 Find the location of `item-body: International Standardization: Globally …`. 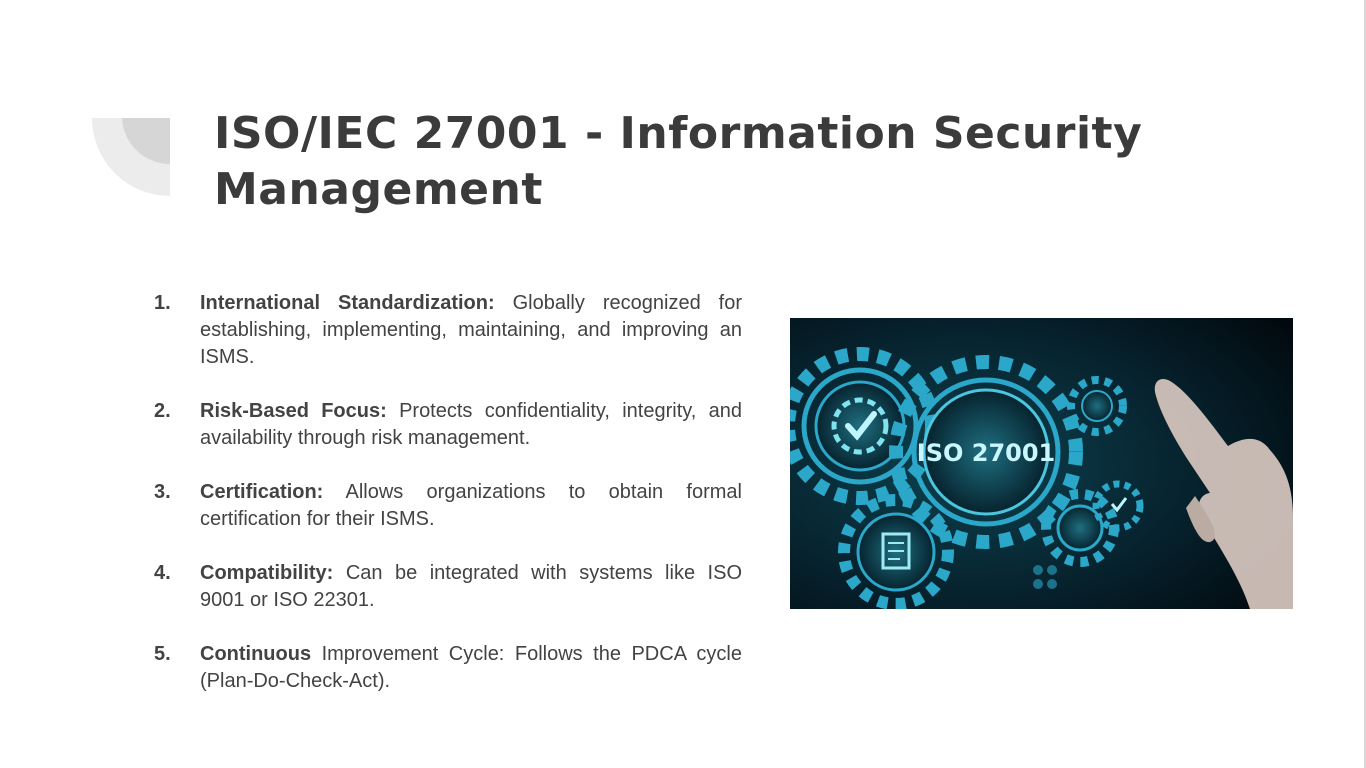

item-body: International Standardization: Globally … is located at coordinates (471, 330).